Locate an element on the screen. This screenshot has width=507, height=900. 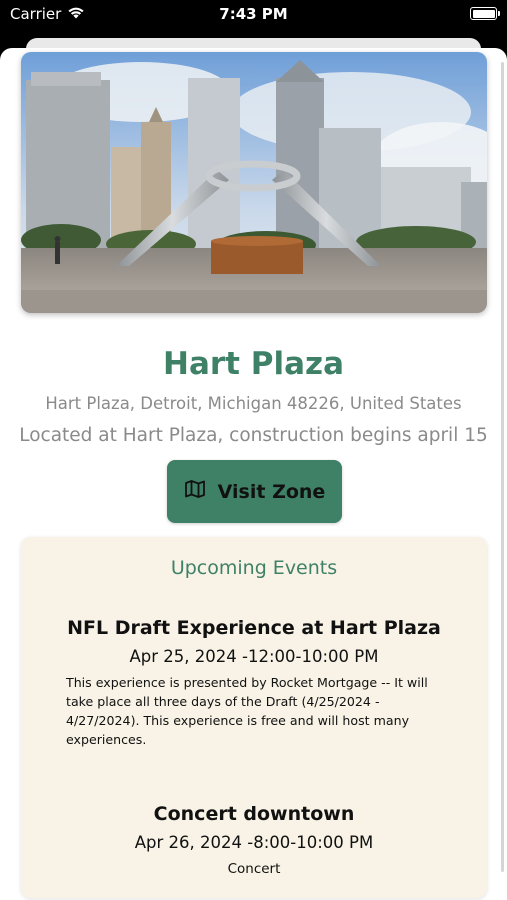
event-datetime: Apr 25, 2024 -12:00-10:00 PM is located at coordinates (254, 656).